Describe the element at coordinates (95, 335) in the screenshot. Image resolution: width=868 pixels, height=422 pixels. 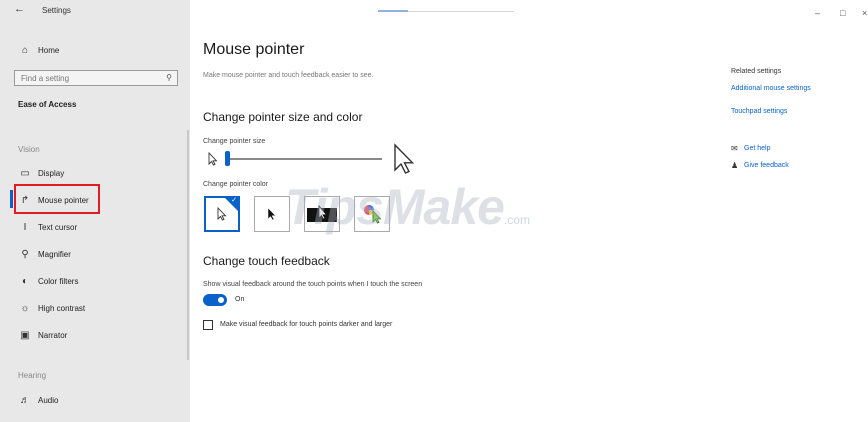
I see `sidebar-item-narrator: ▣ Narrator` at that location.